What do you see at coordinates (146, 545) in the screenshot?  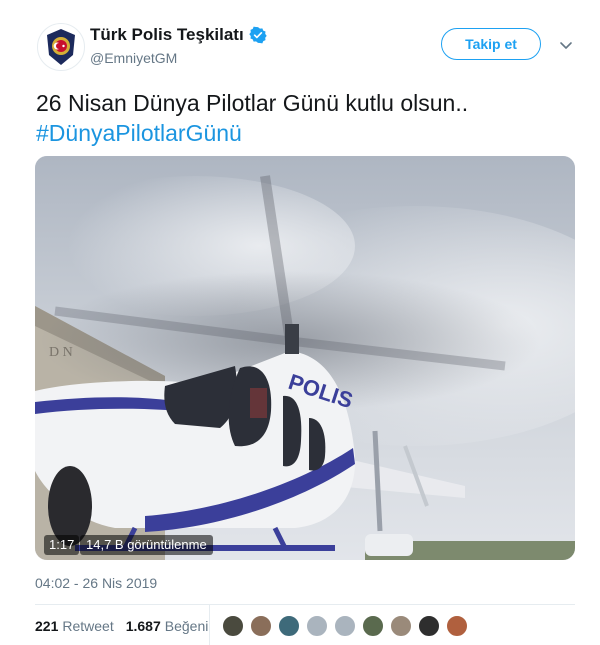 I see `video-view-count: 14,7 B görüntülenme` at bounding box center [146, 545].